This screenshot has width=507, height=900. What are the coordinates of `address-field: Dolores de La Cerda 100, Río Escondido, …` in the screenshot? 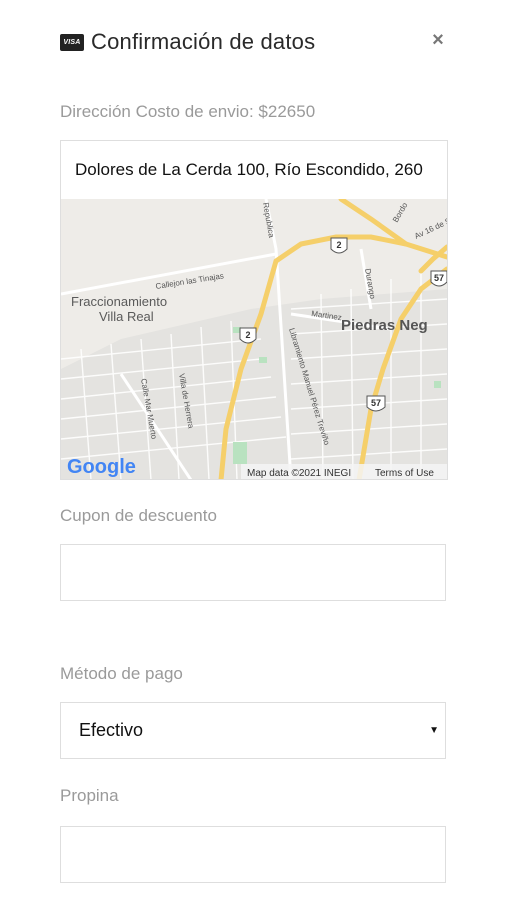 It's located at (254, 170).